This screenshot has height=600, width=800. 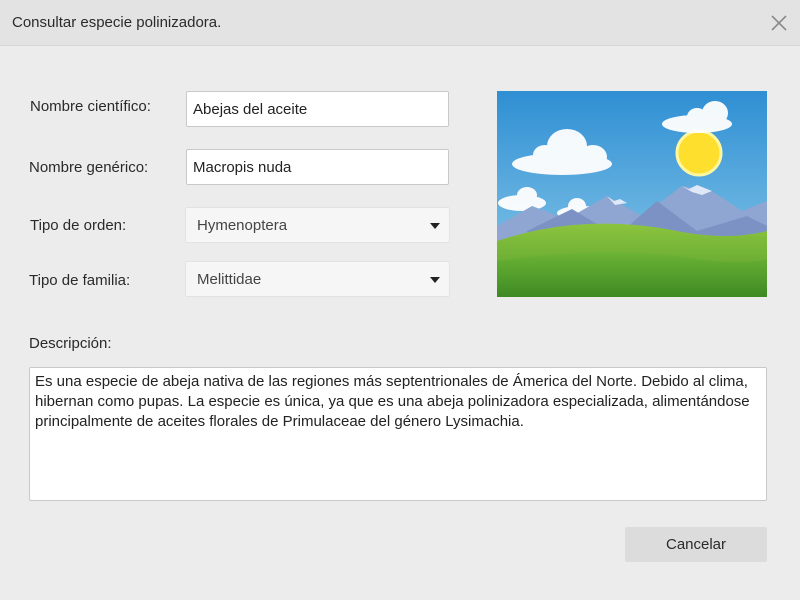 What do you see at coordinates (696, 544) in the screenshot?
I see `cancel-button: Cancelar` at bounding box center [696, 544].